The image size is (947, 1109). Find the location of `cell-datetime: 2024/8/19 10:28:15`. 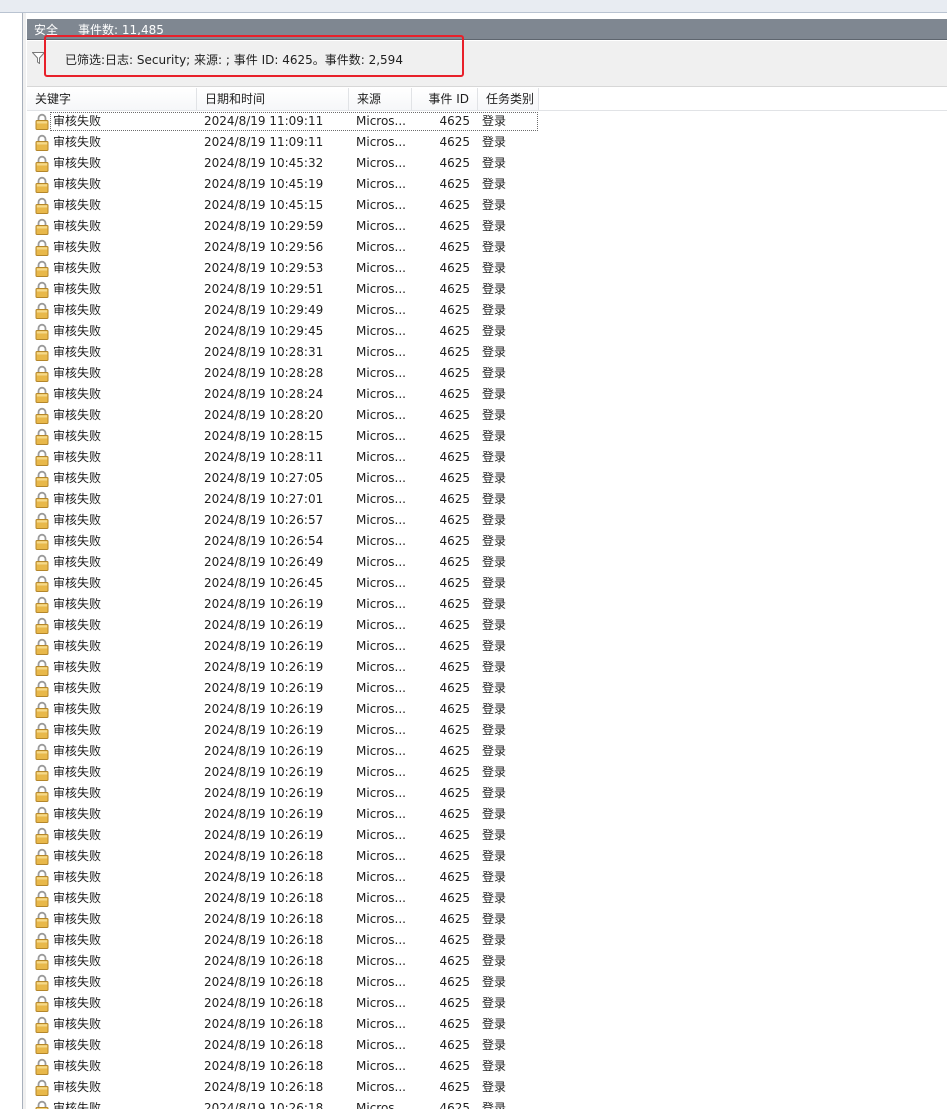

cell-datetime: 2024/8/19 10:28:15 is located at coordinates (264, 436).